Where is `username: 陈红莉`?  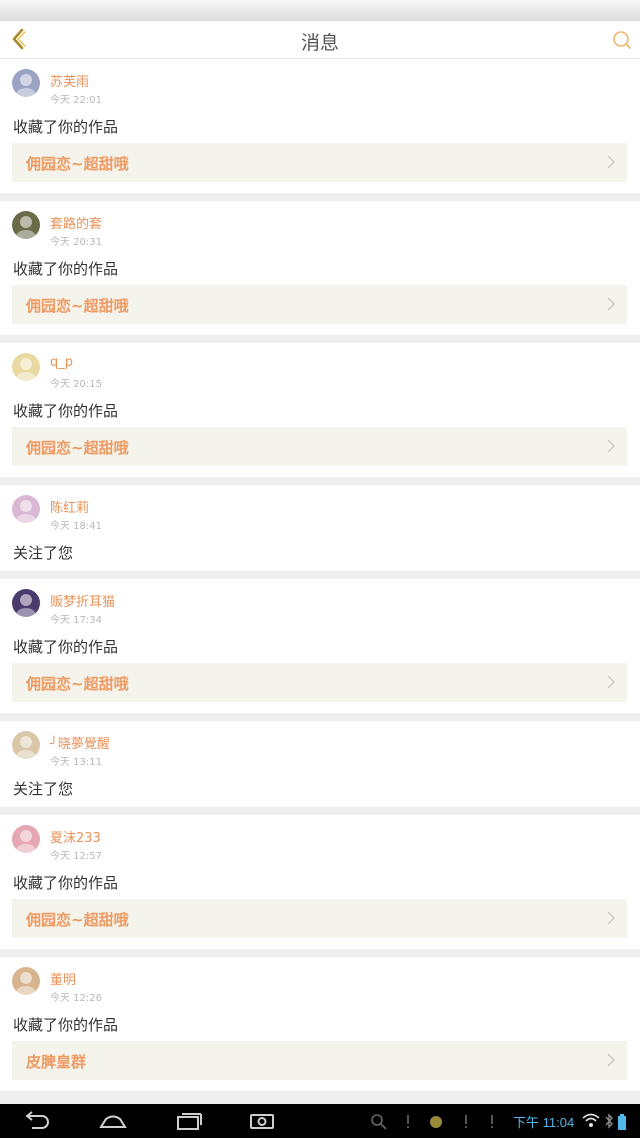 username: 陈红莉 is located at coordinates (69, 506).